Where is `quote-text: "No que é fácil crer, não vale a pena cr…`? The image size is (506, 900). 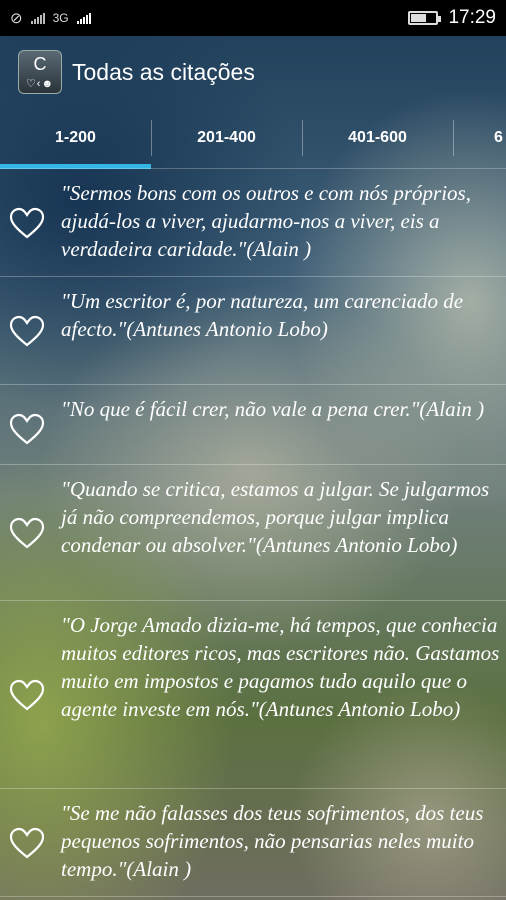 quote-text: "No que é fácil crer, não vale a pena cr… is located at coordinates (273, 409).